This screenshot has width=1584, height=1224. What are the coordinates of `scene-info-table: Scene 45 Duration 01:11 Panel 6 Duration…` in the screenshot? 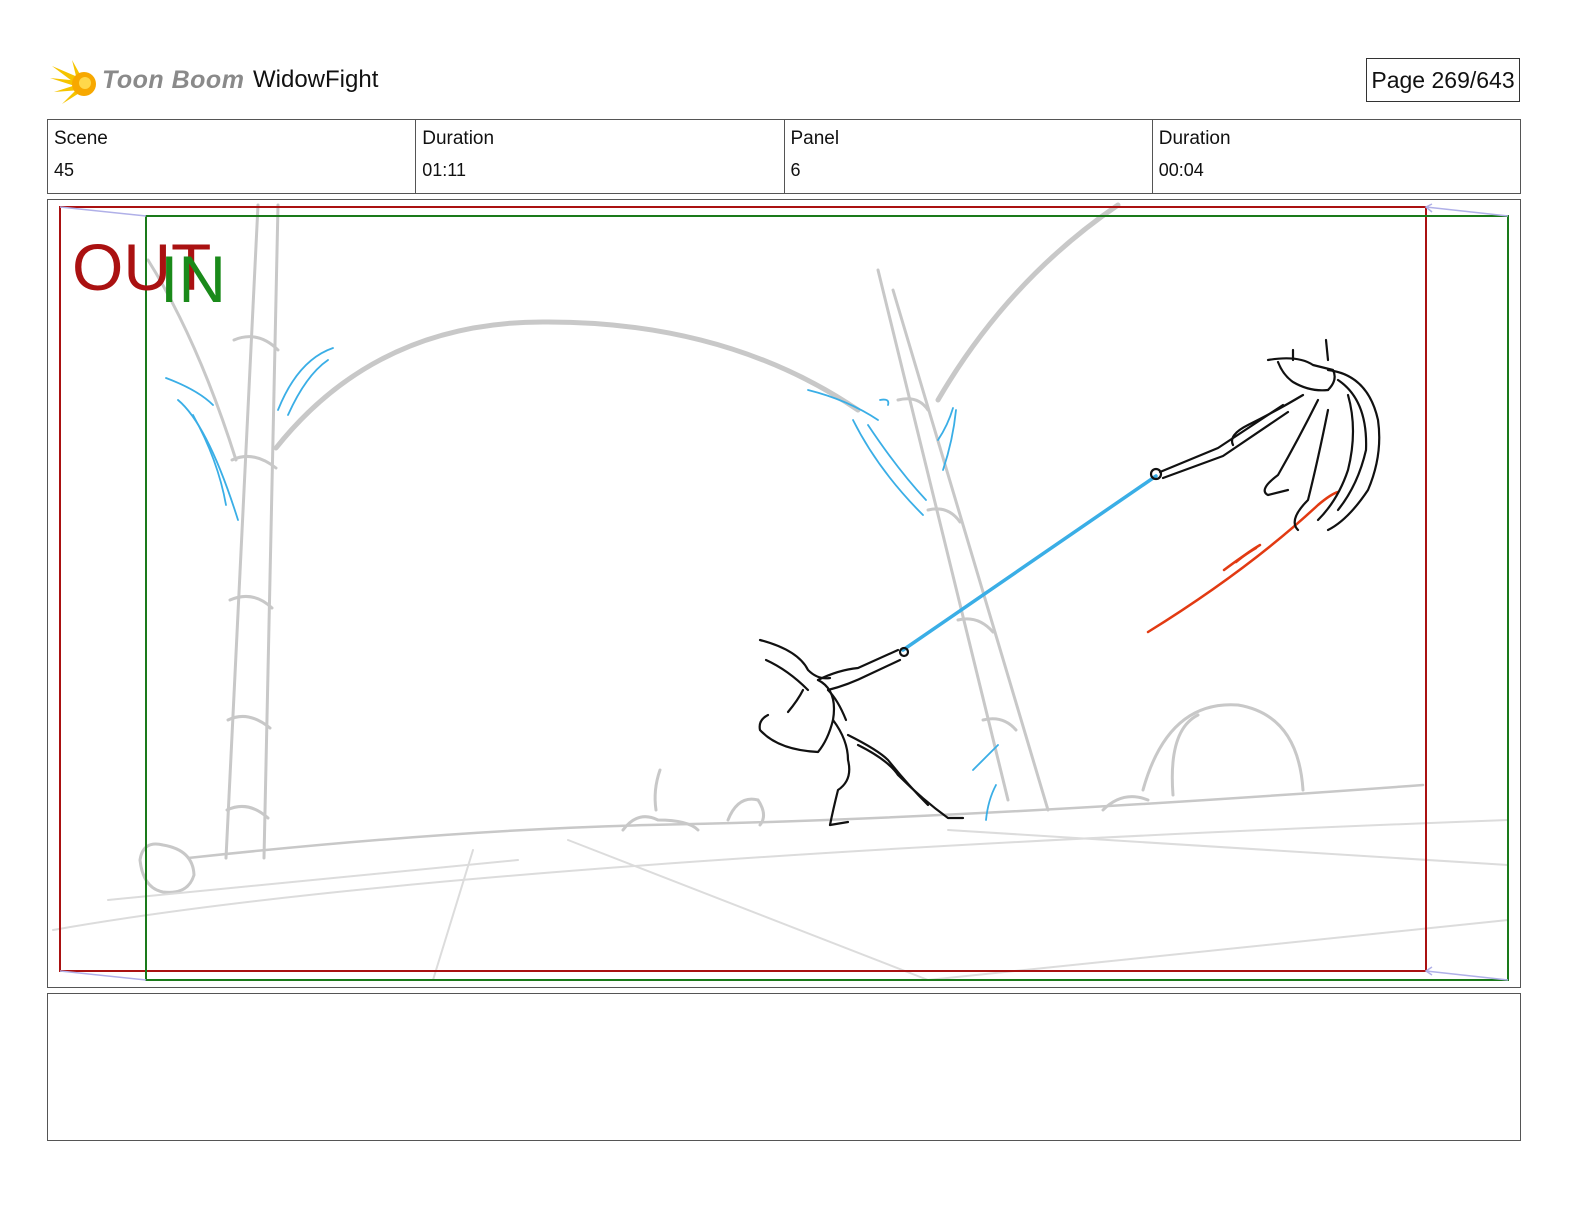 It's located at (784, 156).